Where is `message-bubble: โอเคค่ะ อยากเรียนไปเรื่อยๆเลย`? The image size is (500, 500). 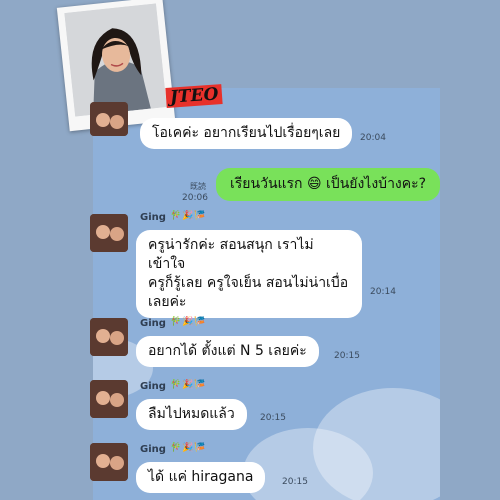
message-bubble: โอเคค่ะ อยากเรียนไปเรื่อยๆเลย is located at coordinates (246, 133).